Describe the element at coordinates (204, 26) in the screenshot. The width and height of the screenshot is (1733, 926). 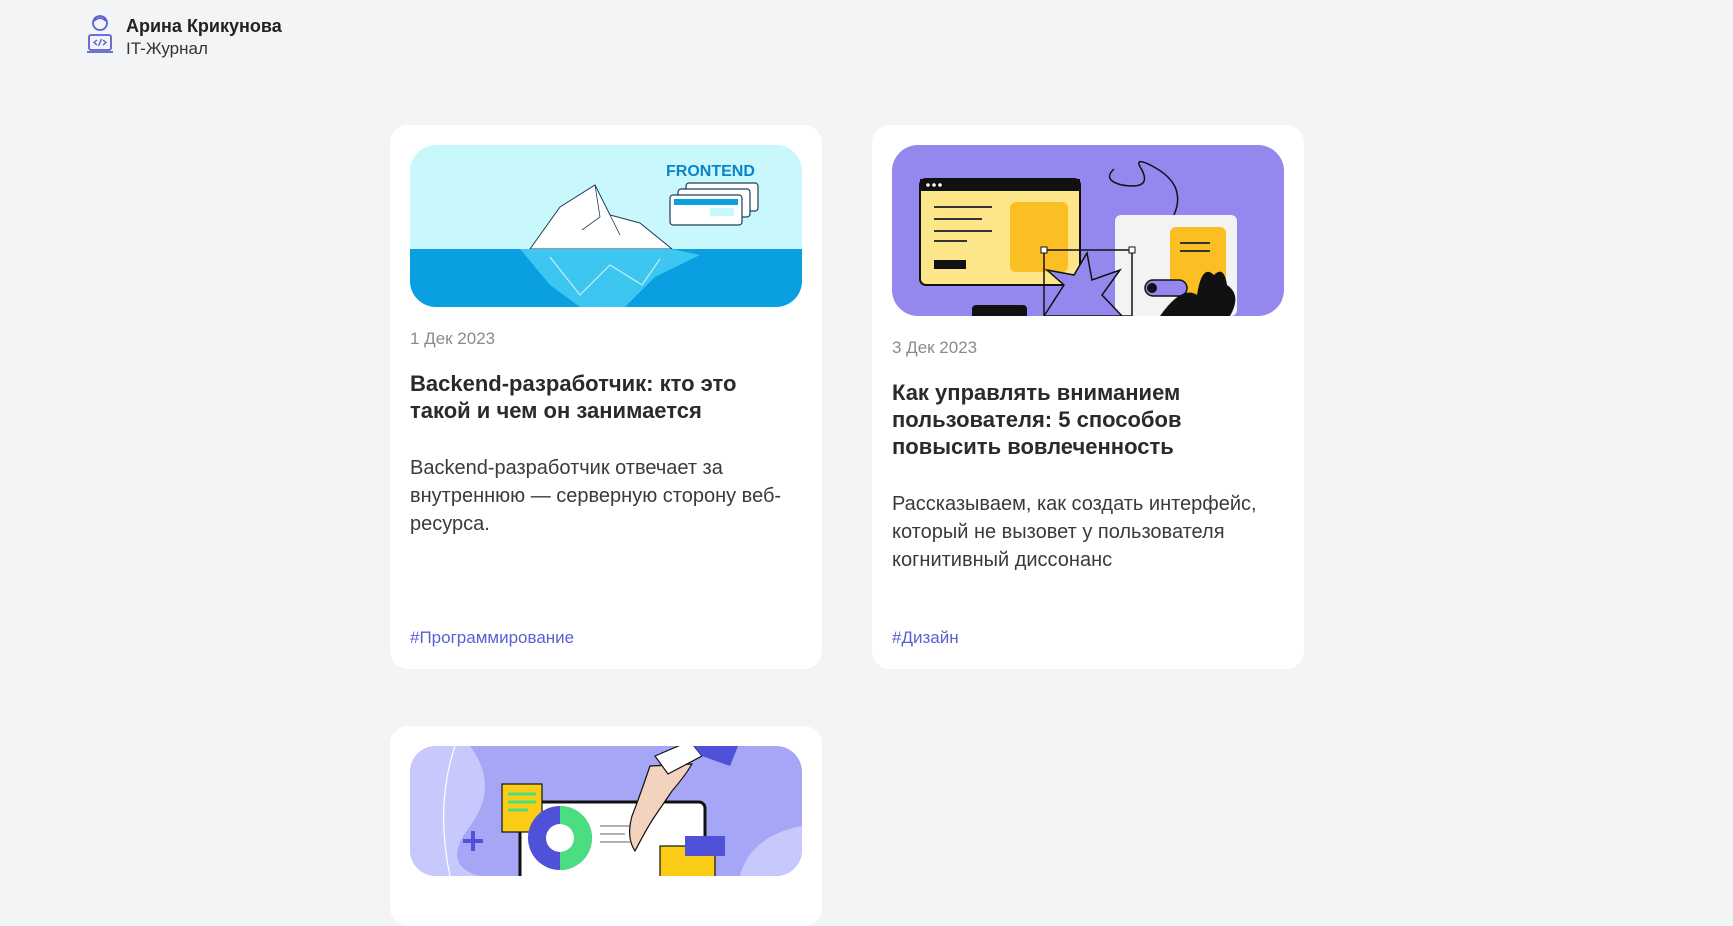
I see `author-name: Арина Крикунова` at that location.